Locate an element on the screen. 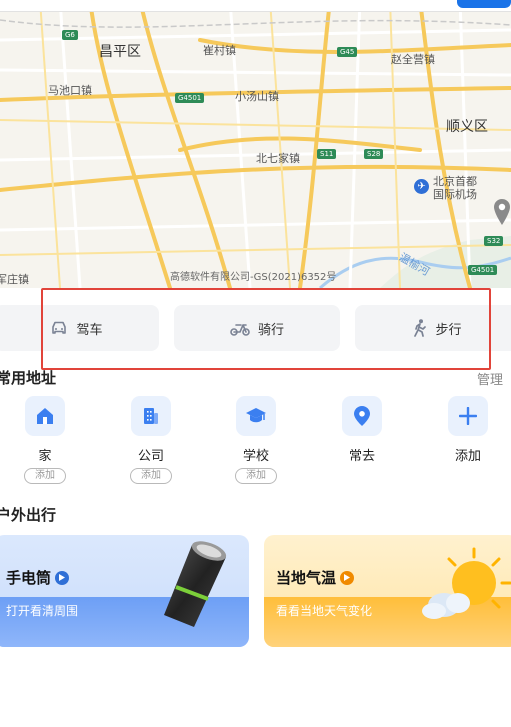  shortcut-company: 公司 添加 is located at coordinates (151, 440).